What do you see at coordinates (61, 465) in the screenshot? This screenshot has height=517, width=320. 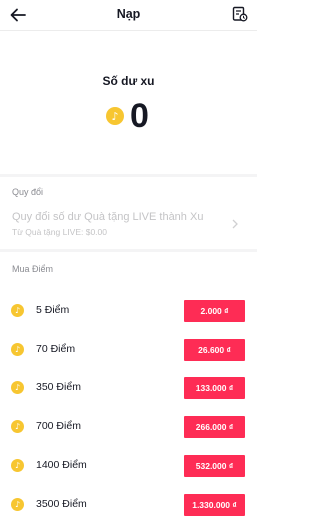 I see `package-label: 1400 Điểm` at bounding box center [61, 465].